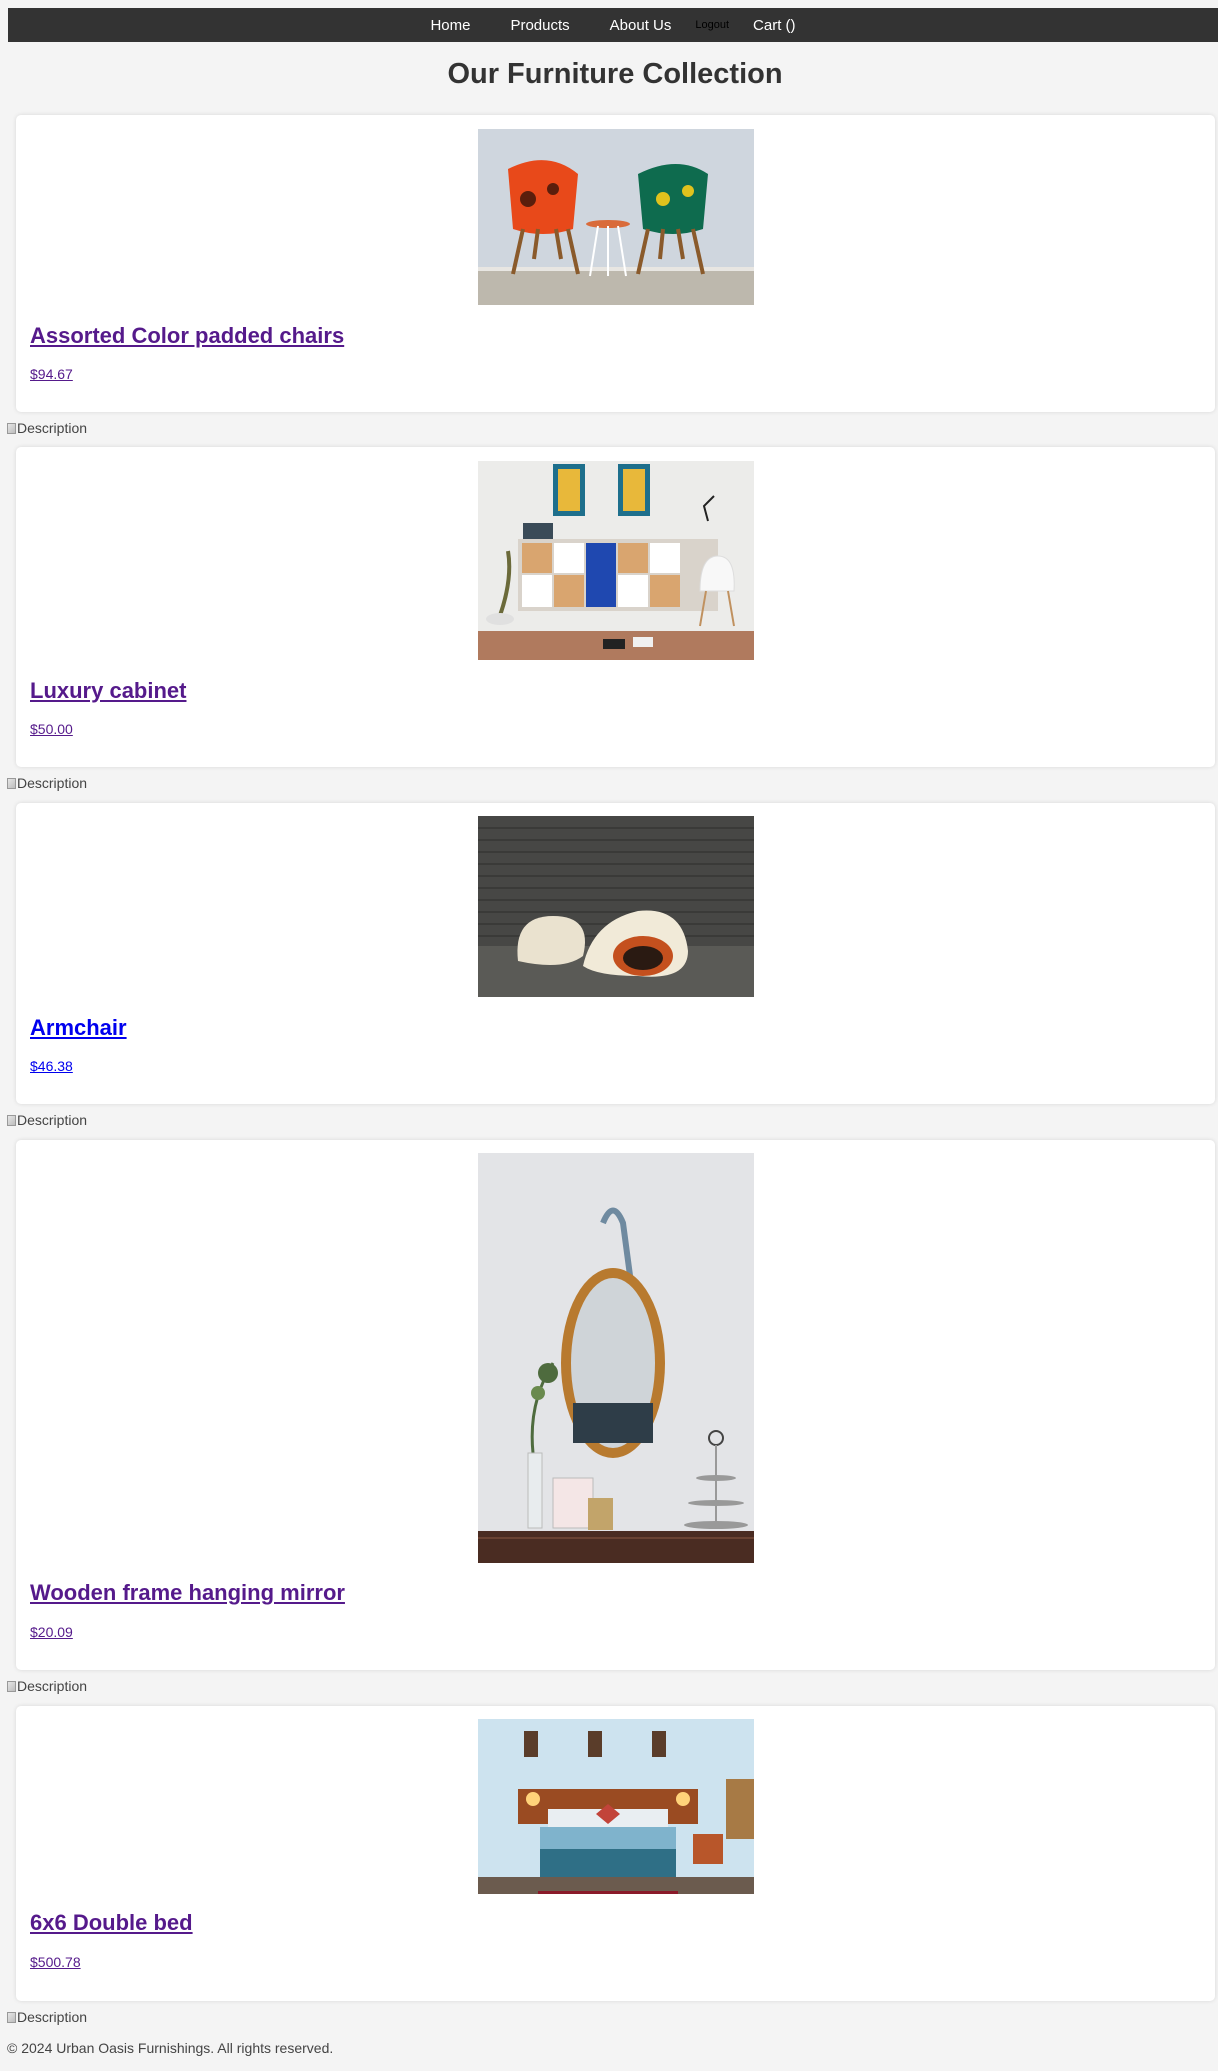  What do you see at coordinates (712, 25) in the screenshot?
I see `logout-button: Logout` at bounding box center [712, 25].